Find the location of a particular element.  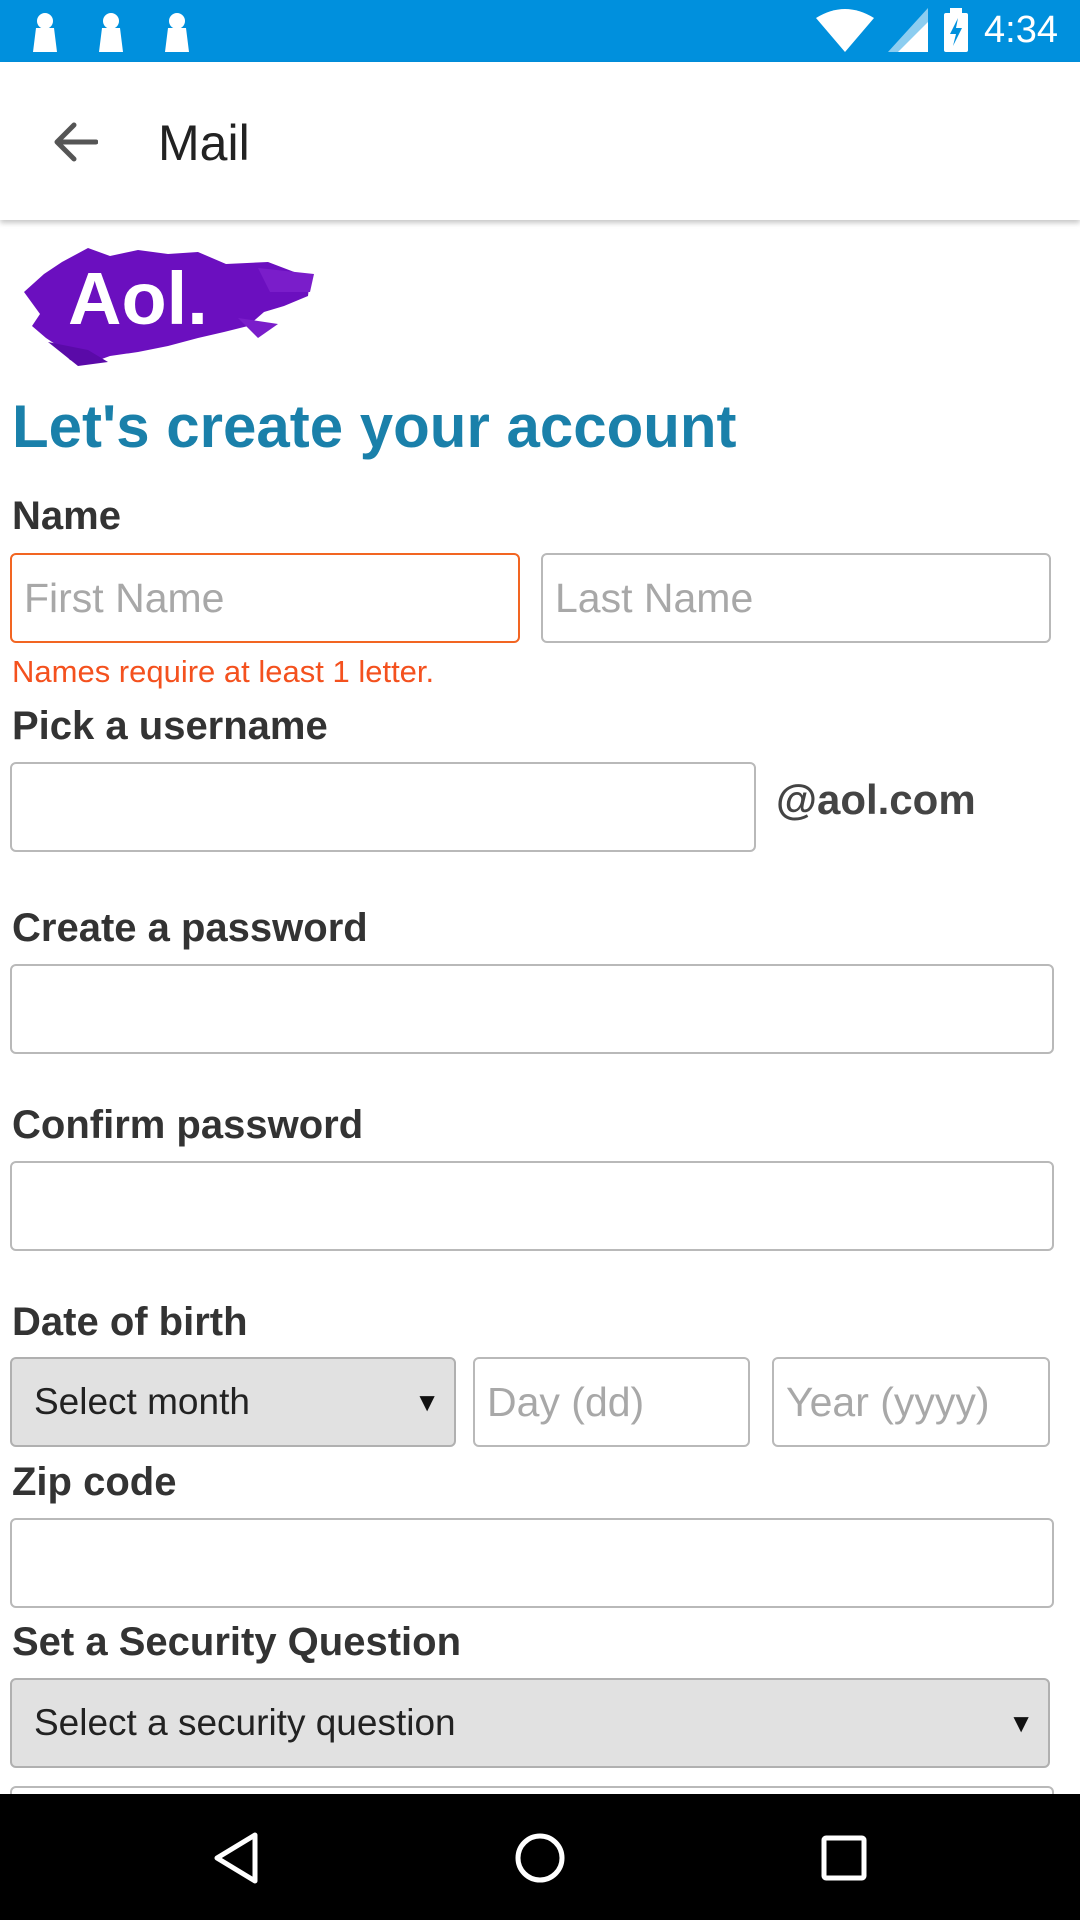

security-question-select-value: Select a security question is located at coordinates (245, 1722).